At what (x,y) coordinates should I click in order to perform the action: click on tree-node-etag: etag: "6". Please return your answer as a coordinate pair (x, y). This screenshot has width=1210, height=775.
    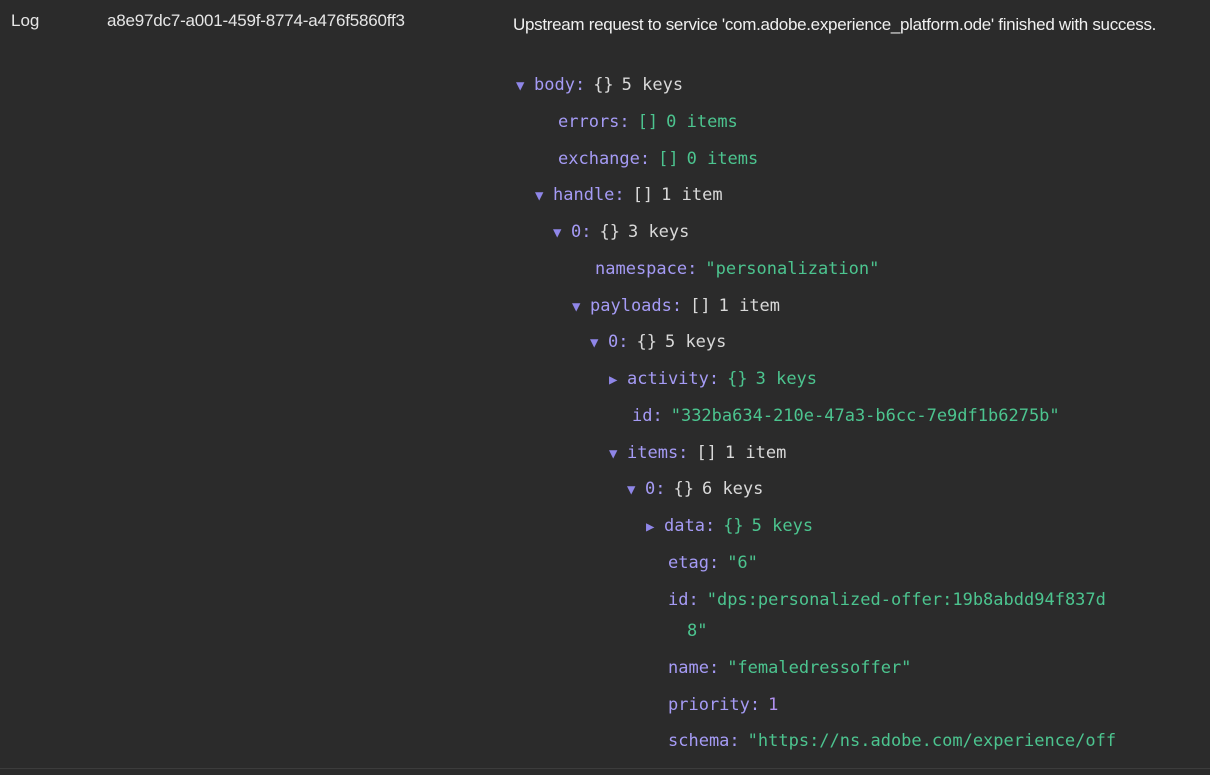
    Looking at the image, I should click on (713, 563).